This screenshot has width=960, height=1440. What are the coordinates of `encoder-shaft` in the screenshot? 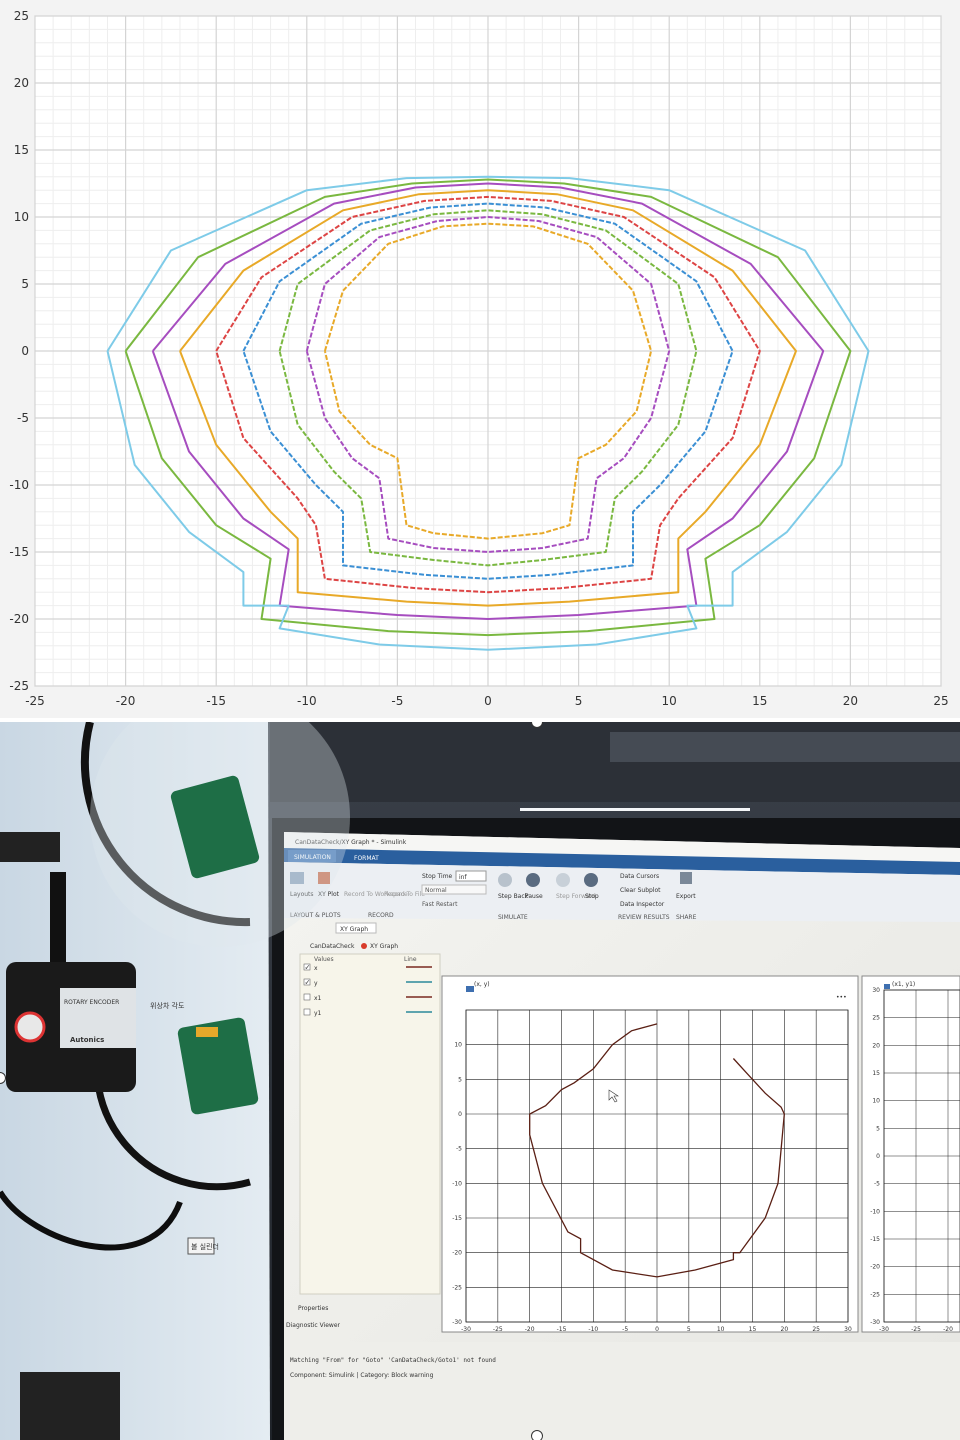 It's located at (30, 847).